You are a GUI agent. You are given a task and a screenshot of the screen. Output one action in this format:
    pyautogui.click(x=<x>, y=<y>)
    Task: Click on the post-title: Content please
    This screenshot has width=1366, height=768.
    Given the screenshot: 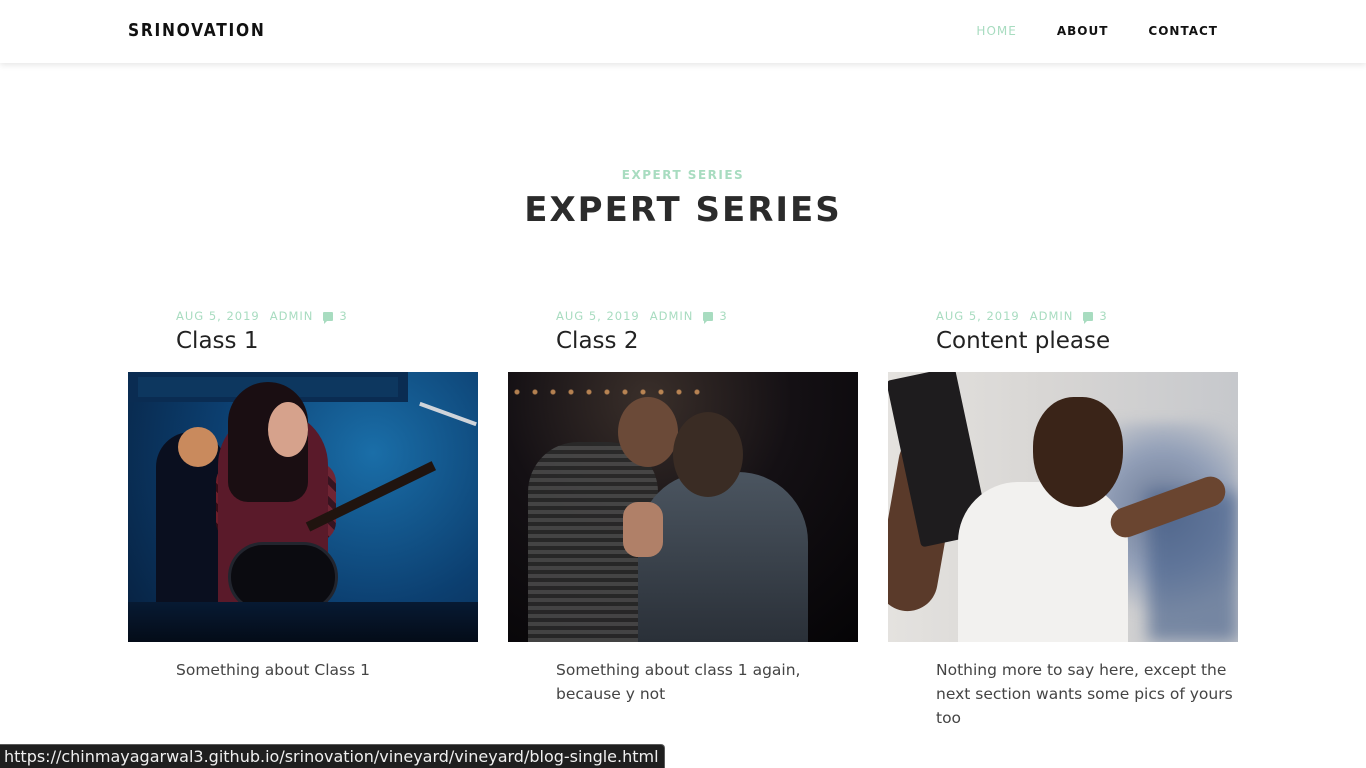 What is the action you would take?
    pyautogui.click(x=1087, y=350)
    